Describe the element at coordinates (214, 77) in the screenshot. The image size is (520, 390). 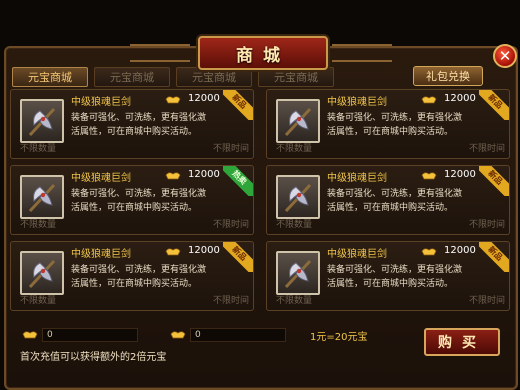
I see `tab-yuanbao-shop-3: 元宝商城` at that location.